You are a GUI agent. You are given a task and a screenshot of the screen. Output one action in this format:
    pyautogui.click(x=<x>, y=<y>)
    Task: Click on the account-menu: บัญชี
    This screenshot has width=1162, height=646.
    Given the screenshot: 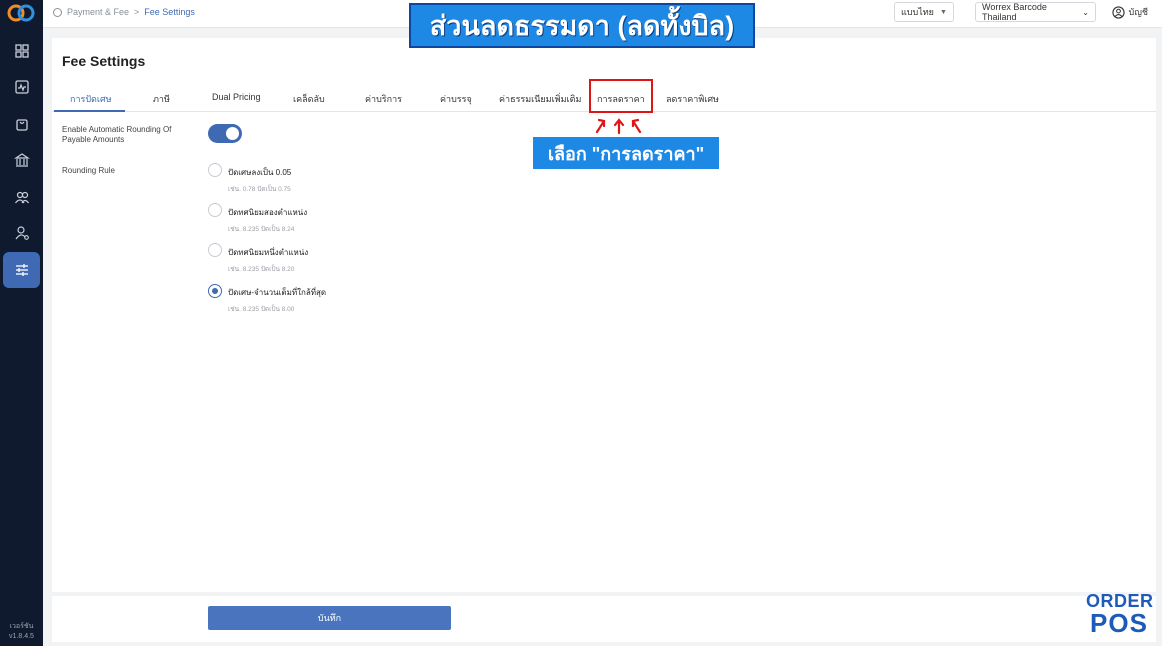 What is the action you would take?
    pyautogui.click(x=1130, y=12)
    